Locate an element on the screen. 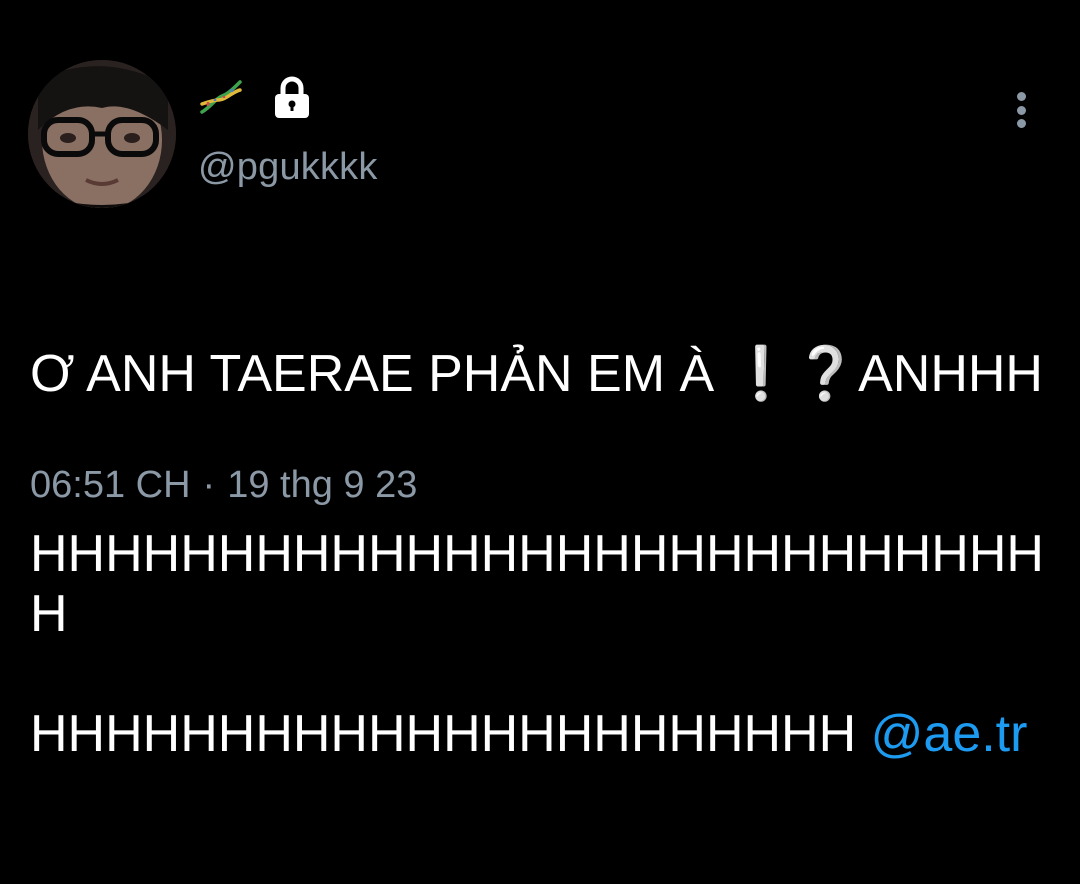 Image resolution: width=1080 pixels, height=884 pixels. tweet-text-line-3: HHHHHHHHHHHHHHHHHHHHHH @ae.tr is located at coordinates (550, 734).